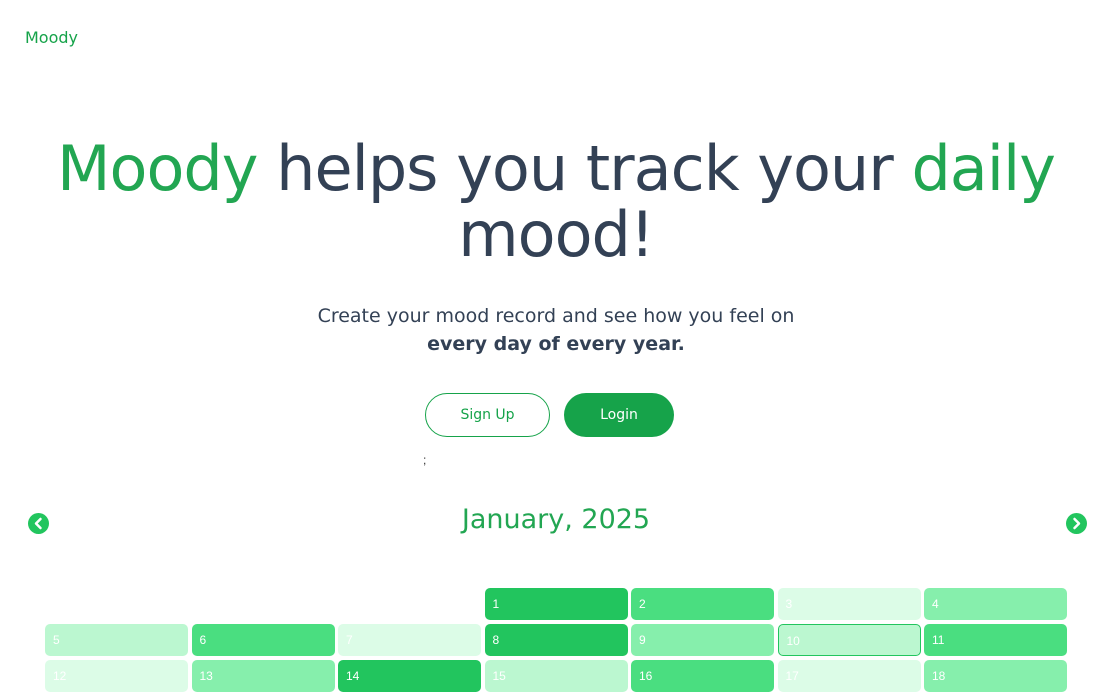 The width and height of the screenshot is (1112, 692). I want to click on logo-link: Moody, so click(51, 37).